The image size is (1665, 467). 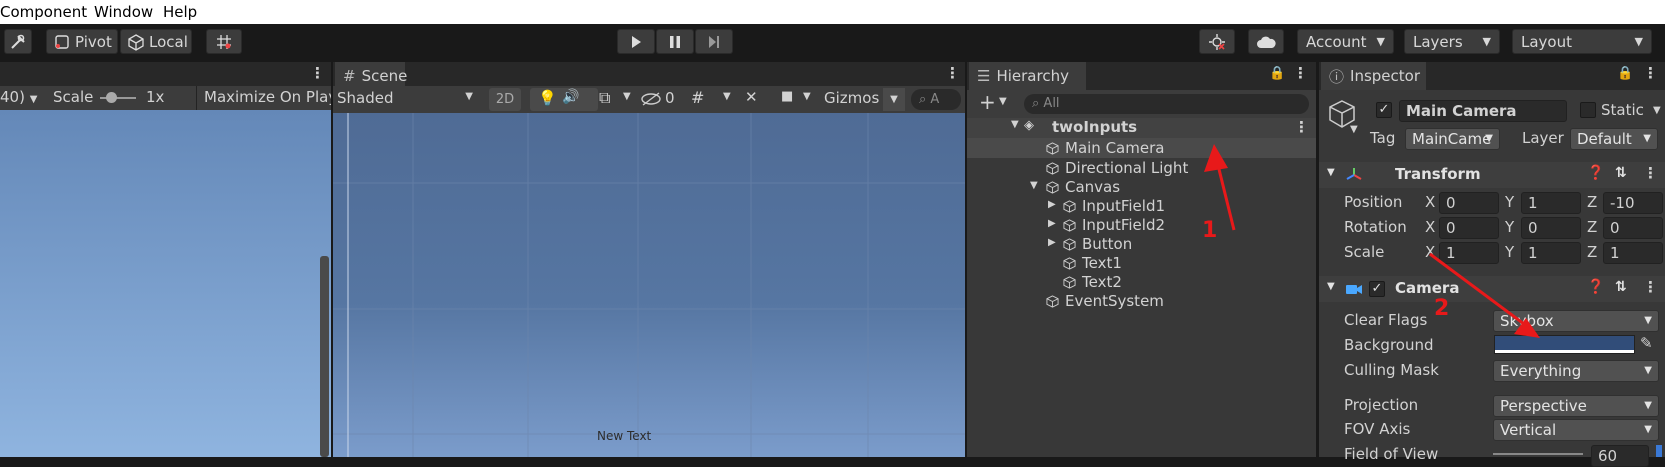 I want to click on active-checkbox: ✓, so click(x=1384, y=110).